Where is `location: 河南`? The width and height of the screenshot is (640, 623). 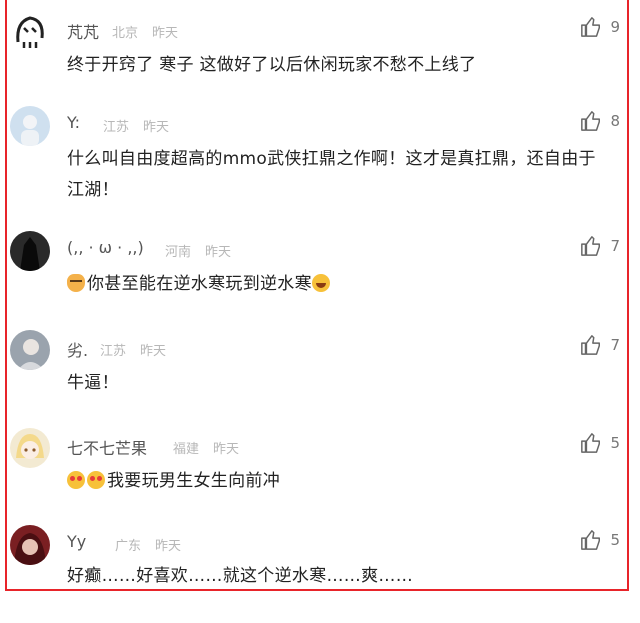 location: 河南 is located at coordinates (178, 252).